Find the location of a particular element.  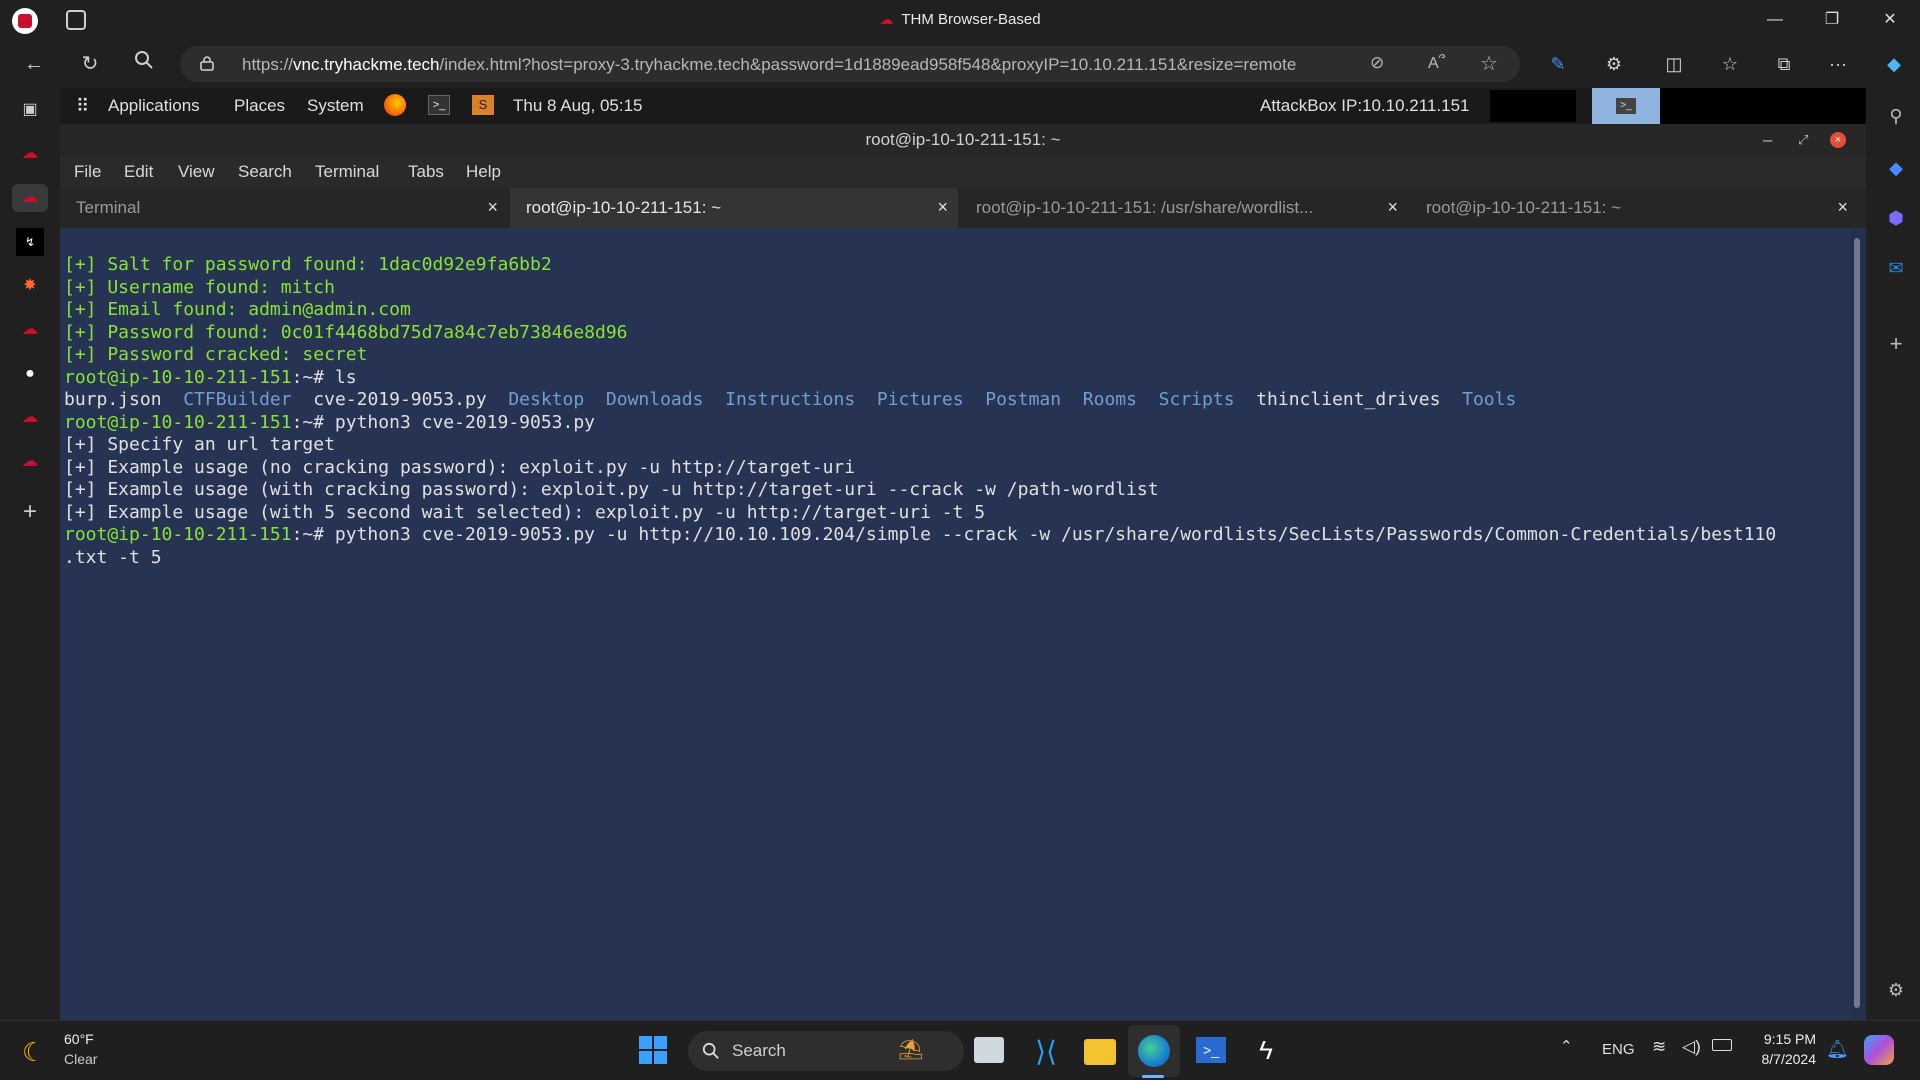

menu-view: View is located at coordinates (196, 172).